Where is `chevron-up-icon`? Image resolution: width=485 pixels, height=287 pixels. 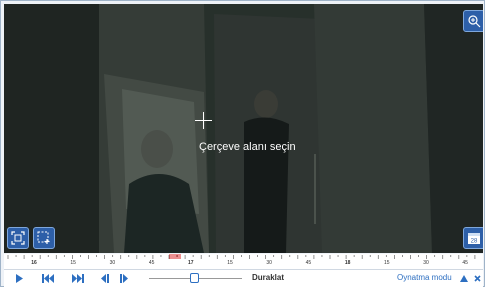
chevron-up-icon is located at coordinates (464, 278).